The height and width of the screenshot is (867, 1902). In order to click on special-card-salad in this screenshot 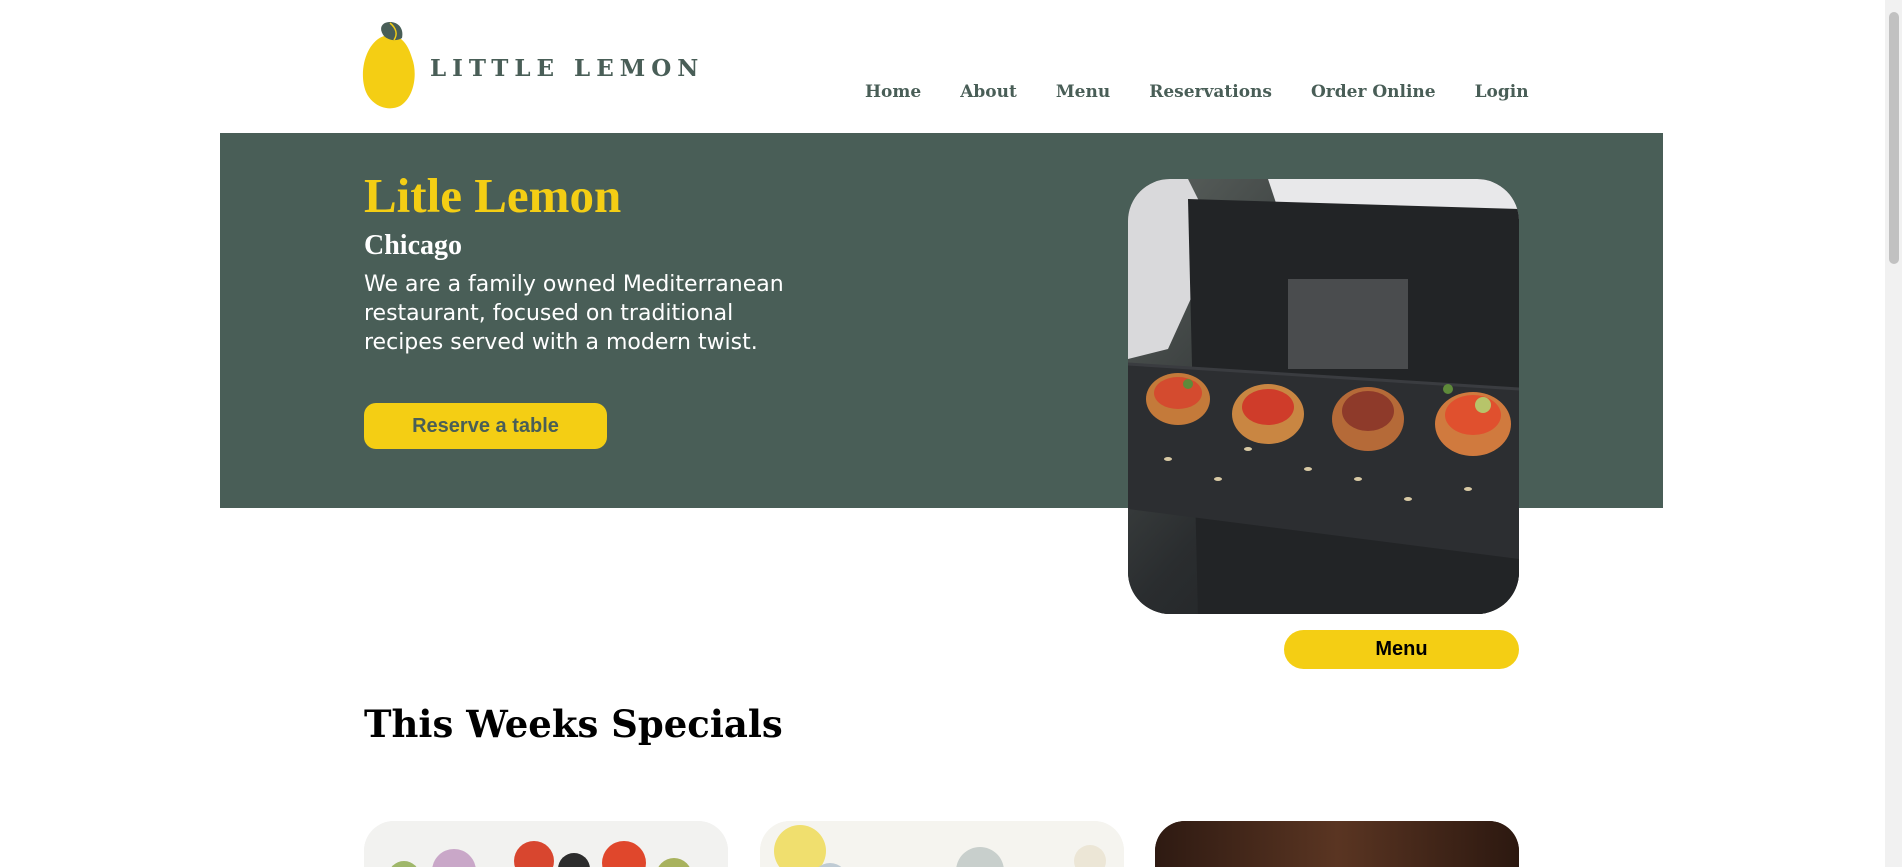, I will do `click(546, 844)`.